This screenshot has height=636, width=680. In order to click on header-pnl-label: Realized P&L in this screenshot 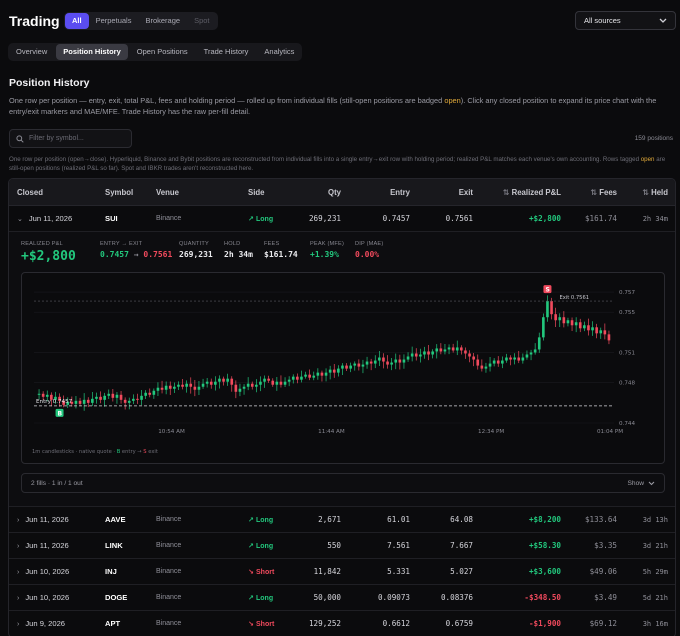, I will do `click(536, 192)`.